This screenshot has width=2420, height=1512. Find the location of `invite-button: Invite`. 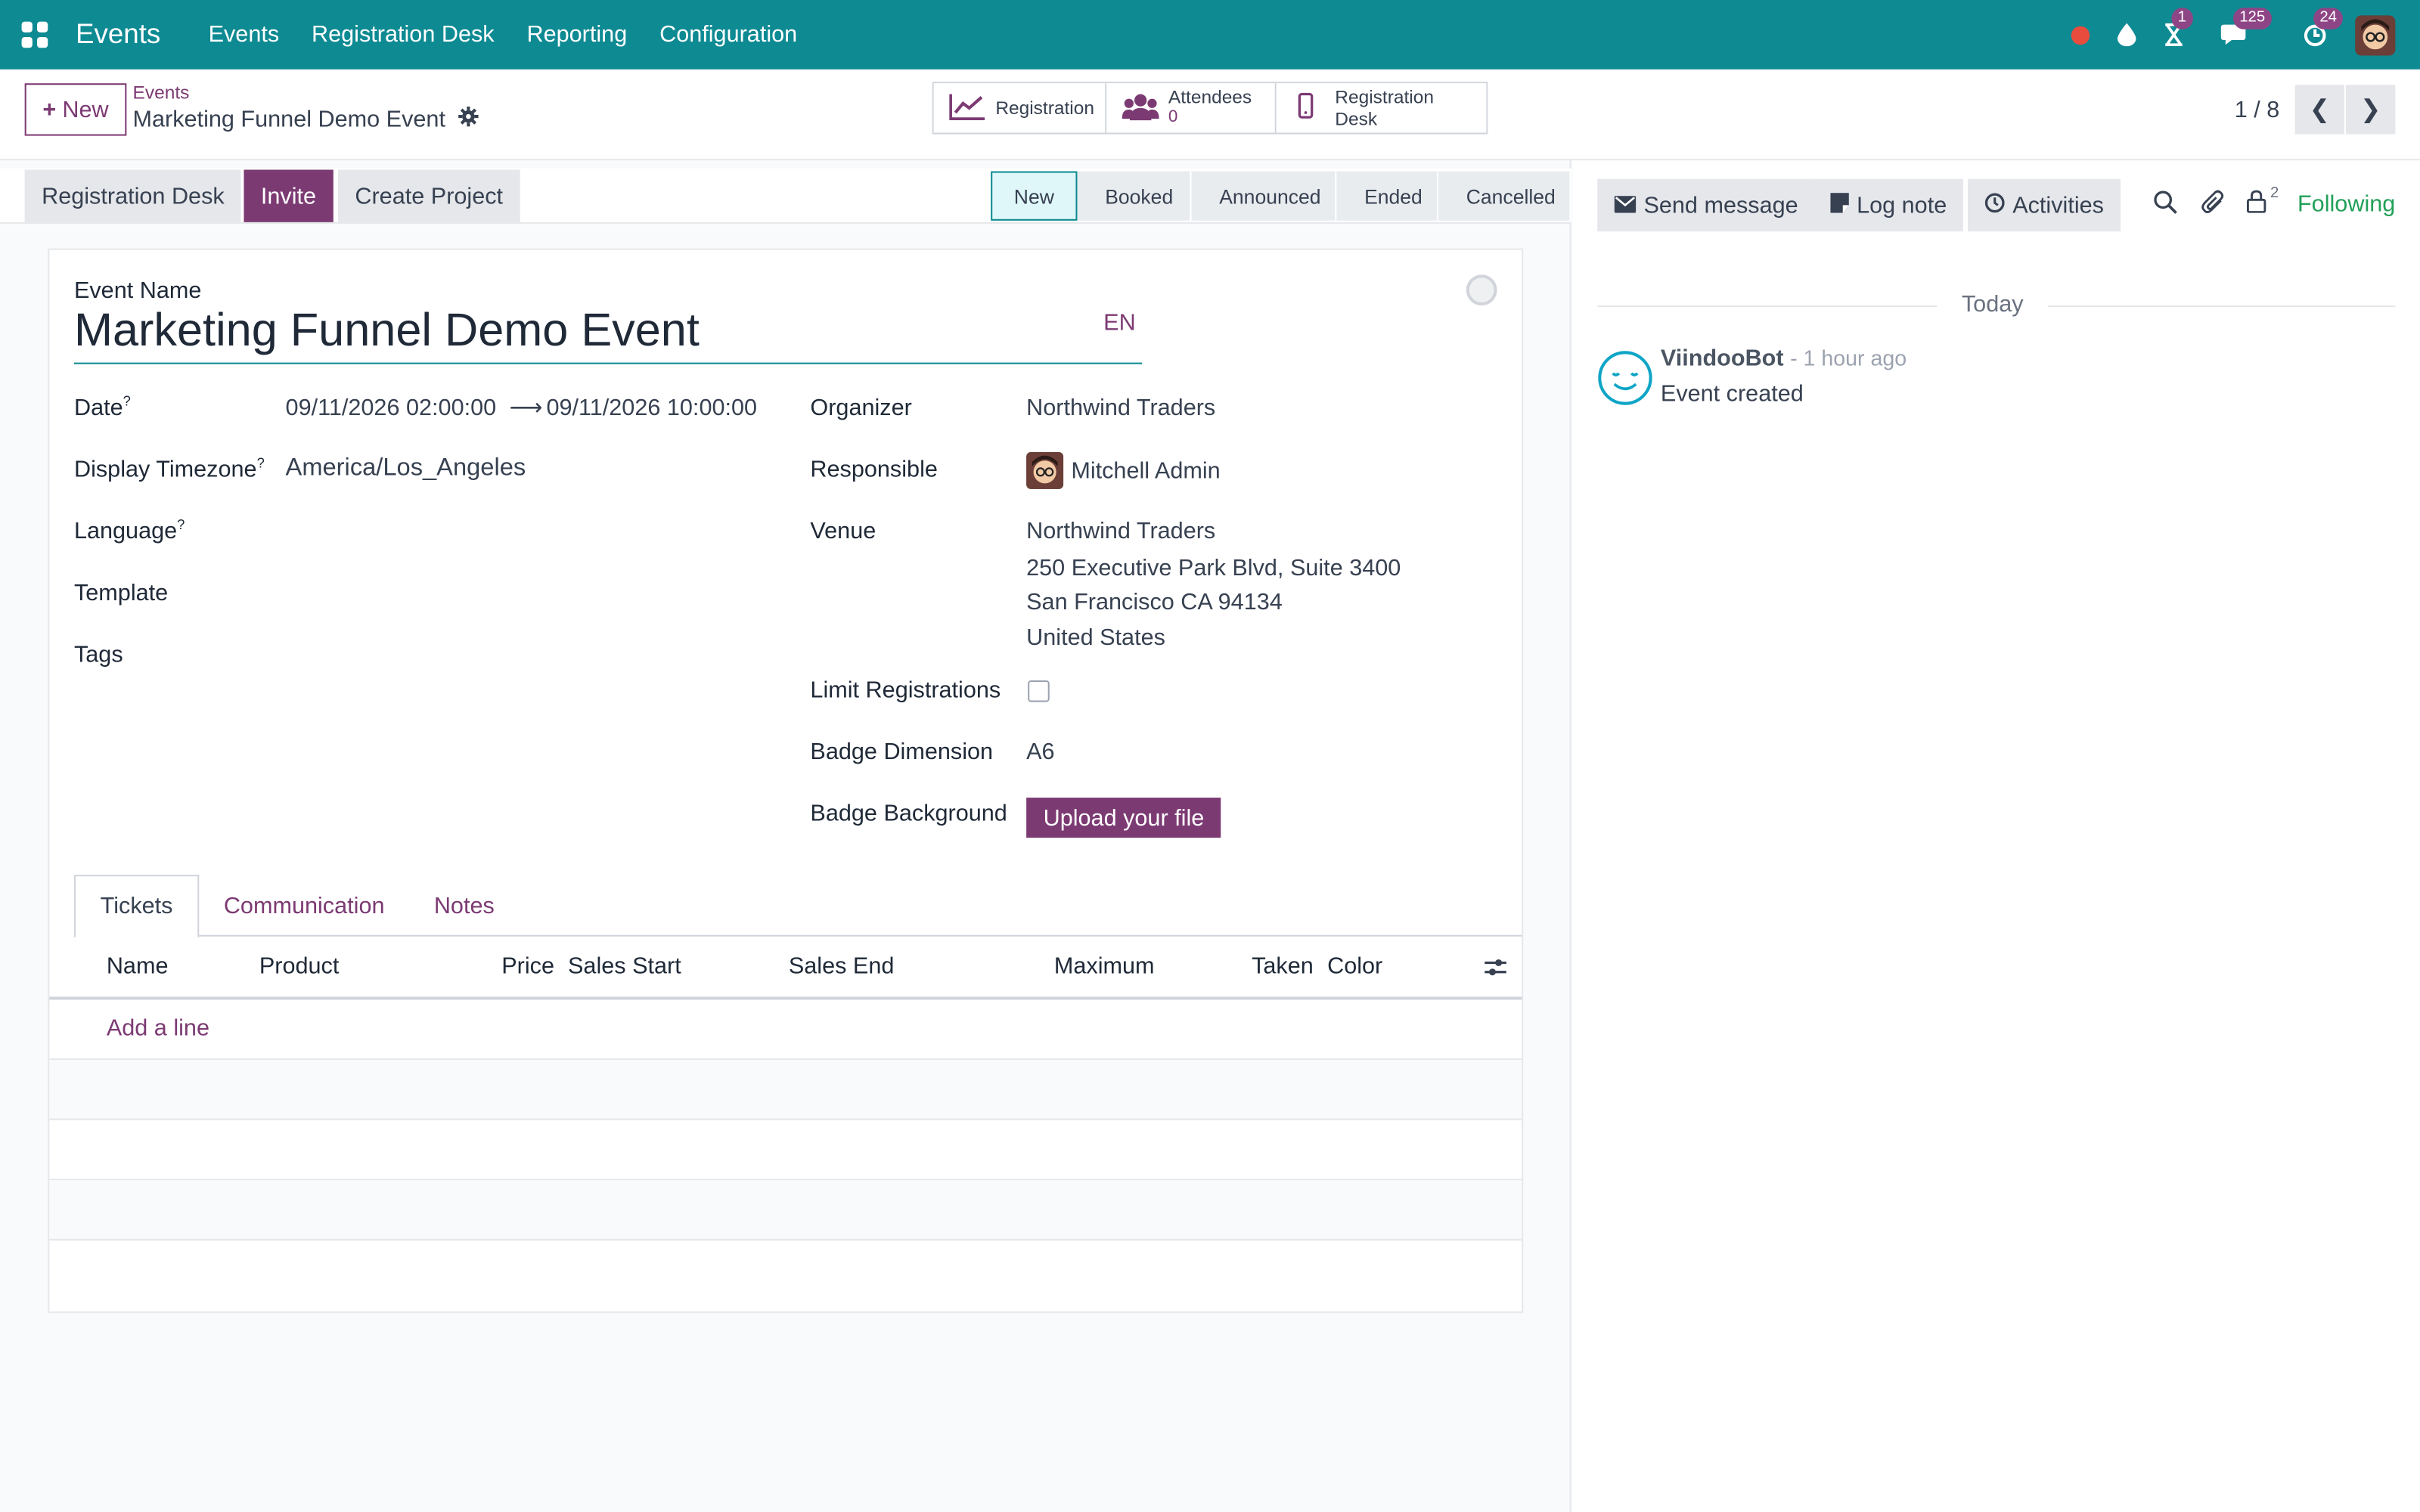

invite-button: Invite is located at coordinates (289, 195).